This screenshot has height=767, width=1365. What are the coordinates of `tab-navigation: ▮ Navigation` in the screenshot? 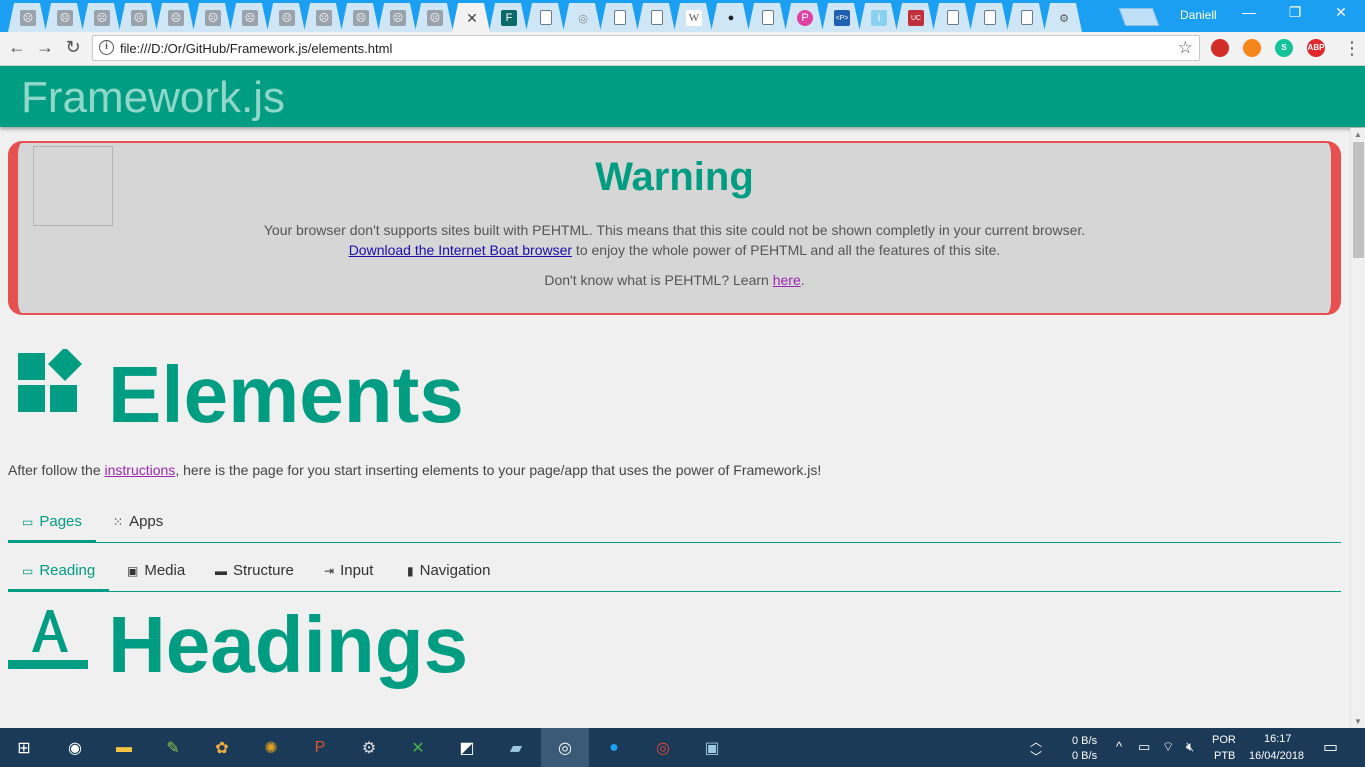 It's located at (449, 577).